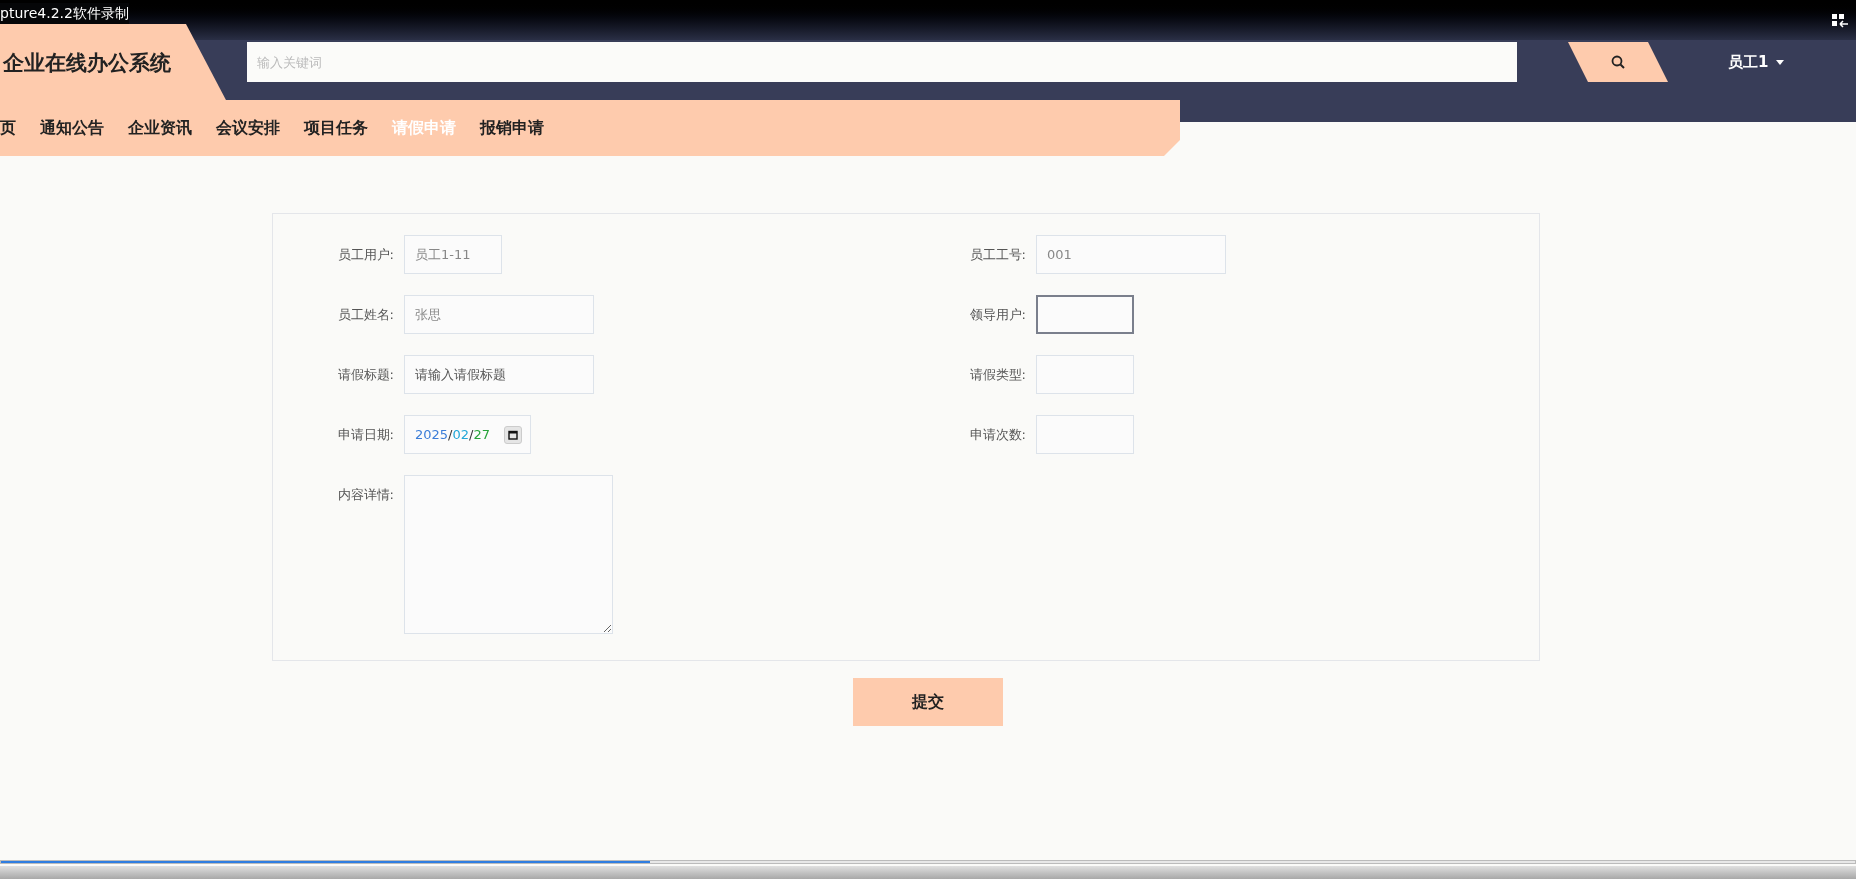  What do you see at coordinates (928, 702) in the screenshot?
I see `submit-button: 提交` at bounding box center [928, 702].